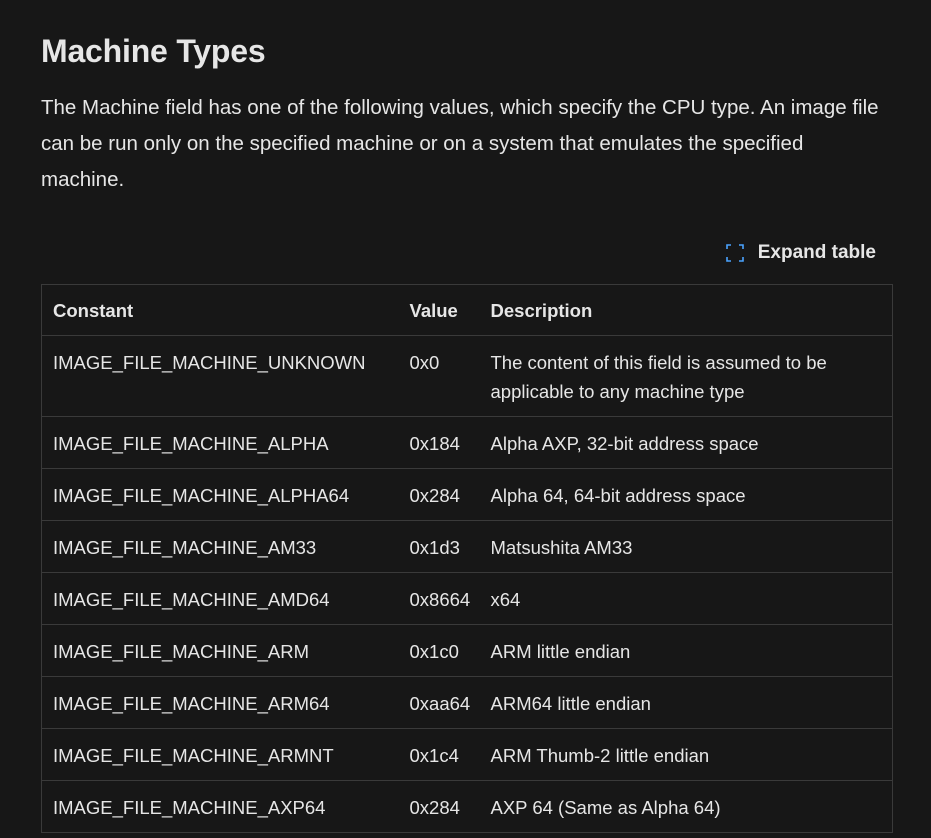  What do you see at coordinates (686, 494) in the screenshot?
I see `cell-description: Alpha 64, 64-bit address space` at bounding box center [686, 494].